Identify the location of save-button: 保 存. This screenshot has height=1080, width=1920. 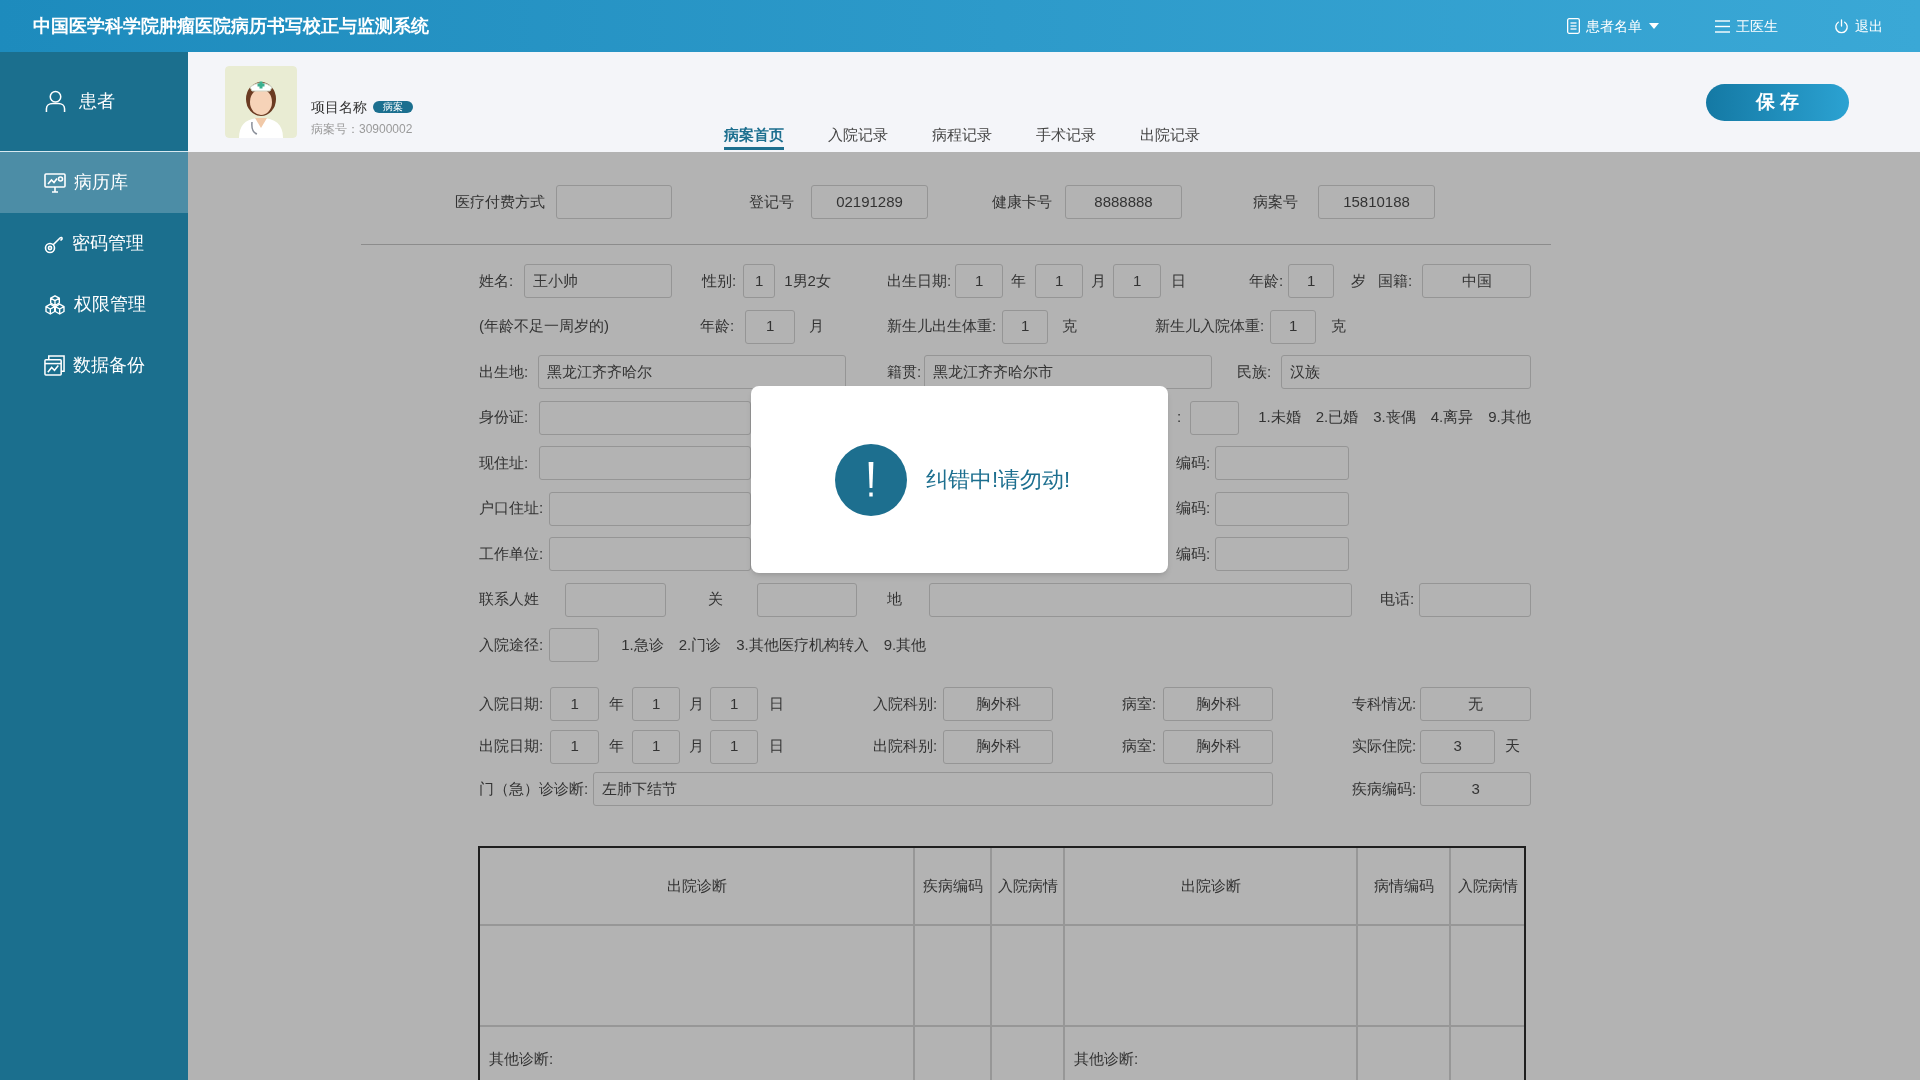
(1777, 102).